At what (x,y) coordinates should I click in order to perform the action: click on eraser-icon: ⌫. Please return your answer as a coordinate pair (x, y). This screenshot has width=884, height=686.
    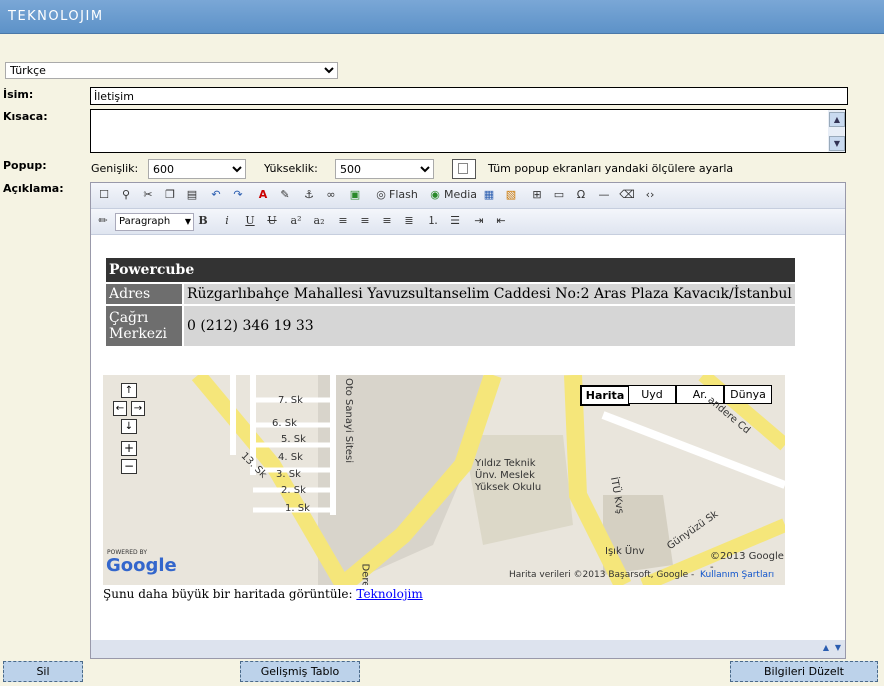
    Looking at the image, I should click on (627, 195).